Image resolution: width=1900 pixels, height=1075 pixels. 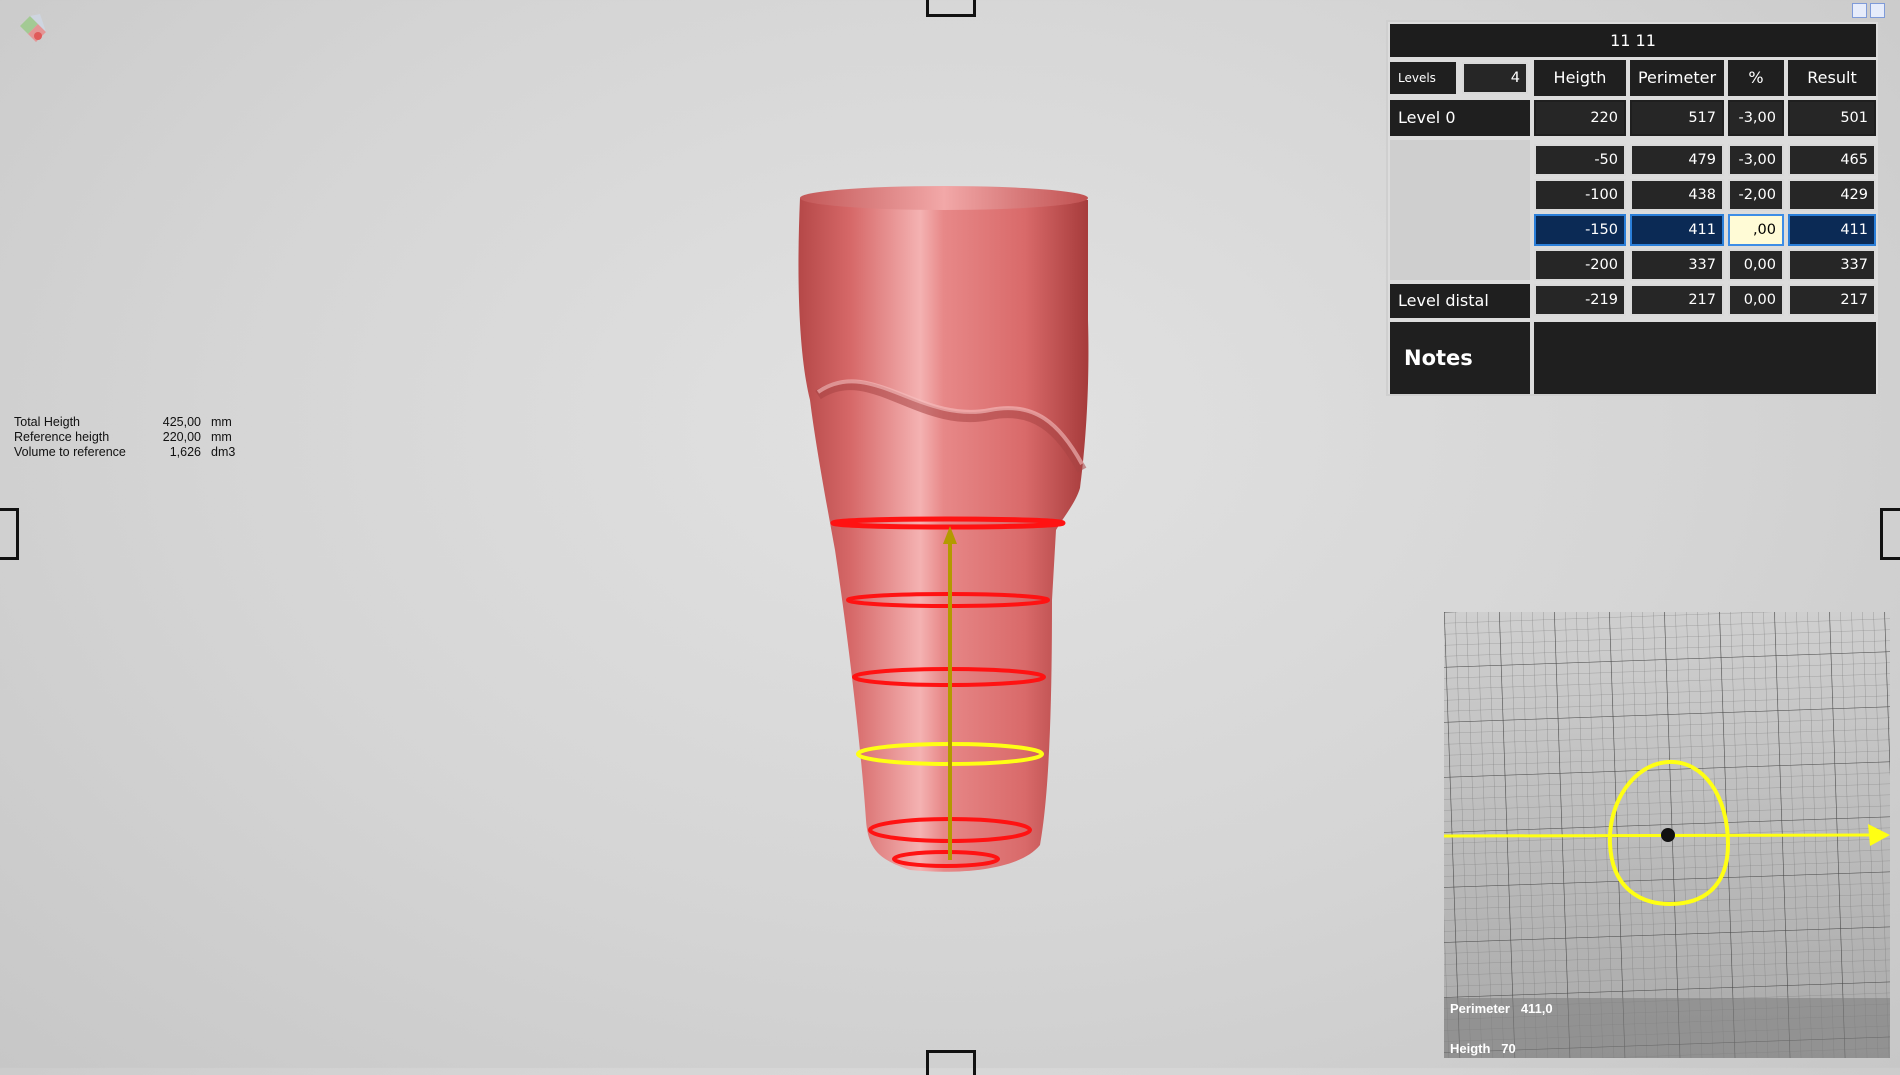 What do you see at coordinates (1495, 78) in the screenshot?
I see `levels-input: 4` at bounding box center [1495, 78].